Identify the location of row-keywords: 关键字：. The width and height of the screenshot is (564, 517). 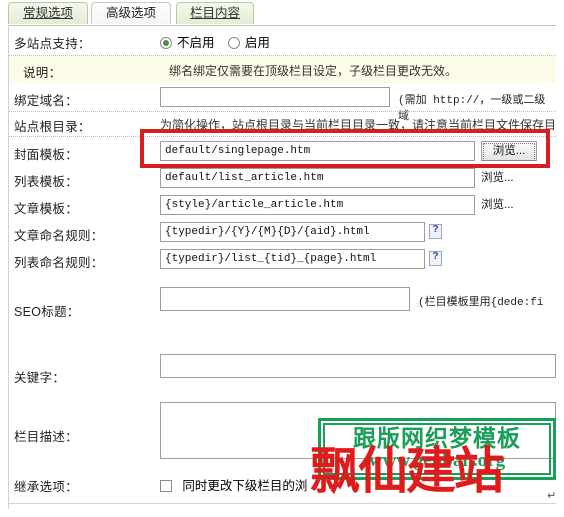
(278, 375).